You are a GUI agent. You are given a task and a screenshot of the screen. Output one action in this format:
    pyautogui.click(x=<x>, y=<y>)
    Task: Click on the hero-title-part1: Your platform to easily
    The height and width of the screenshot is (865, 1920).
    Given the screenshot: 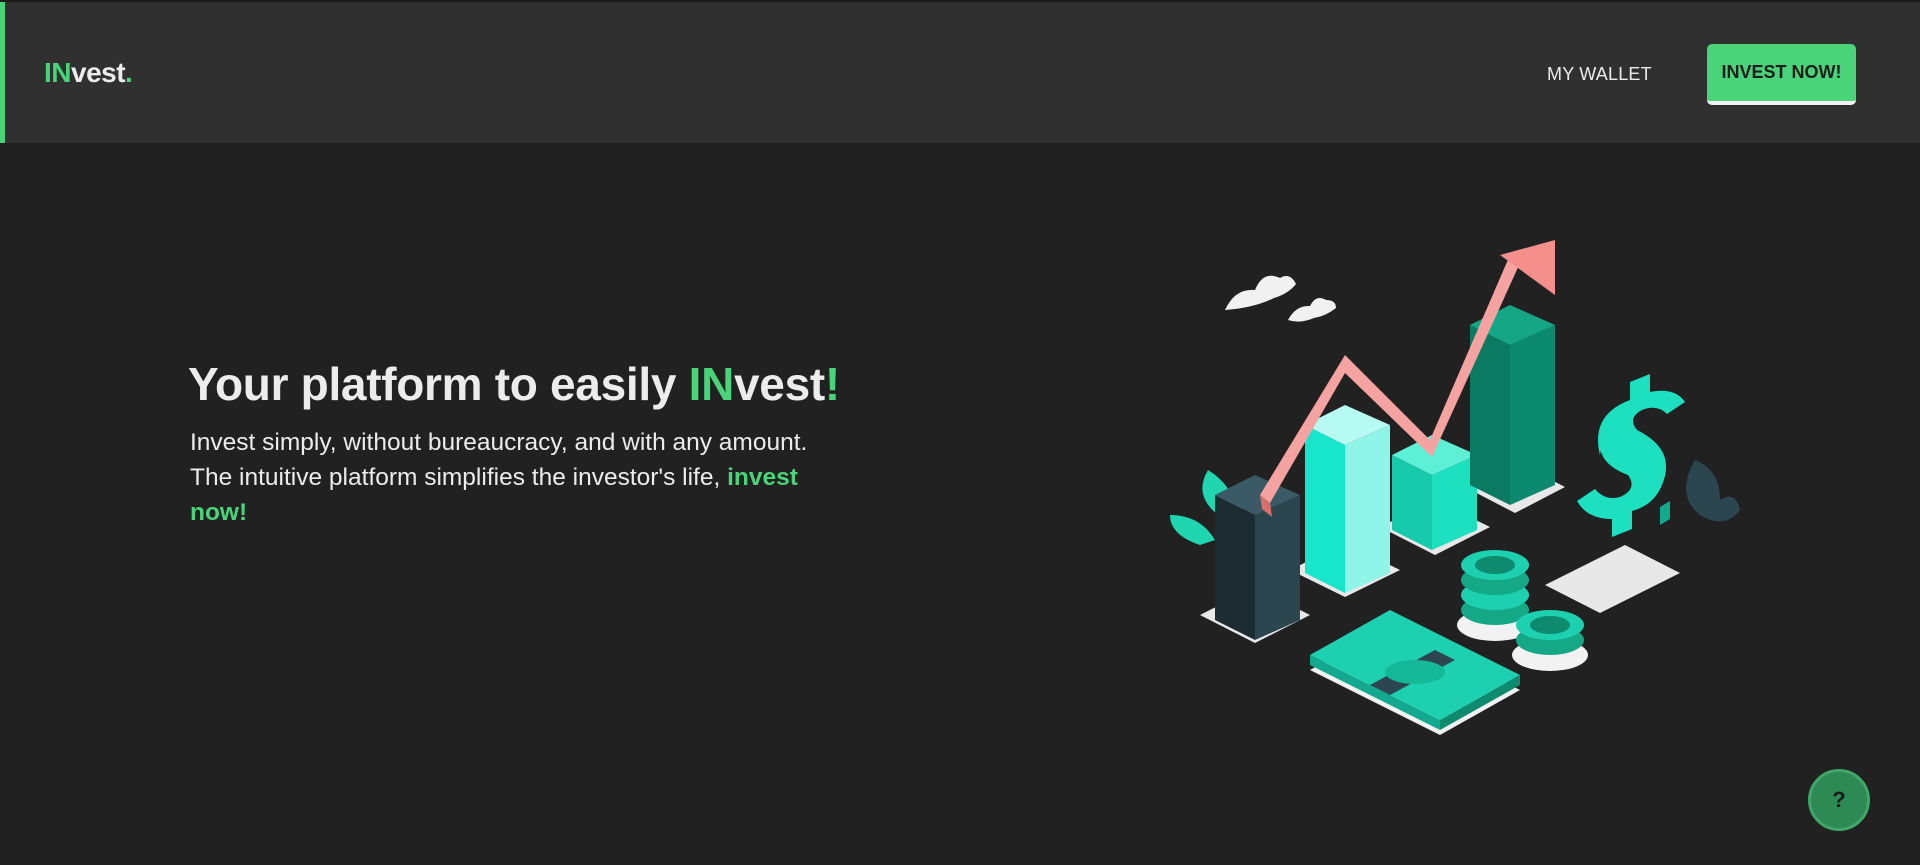 What is the action you would take?
    pyautogui.click(x=438, y=384)
    